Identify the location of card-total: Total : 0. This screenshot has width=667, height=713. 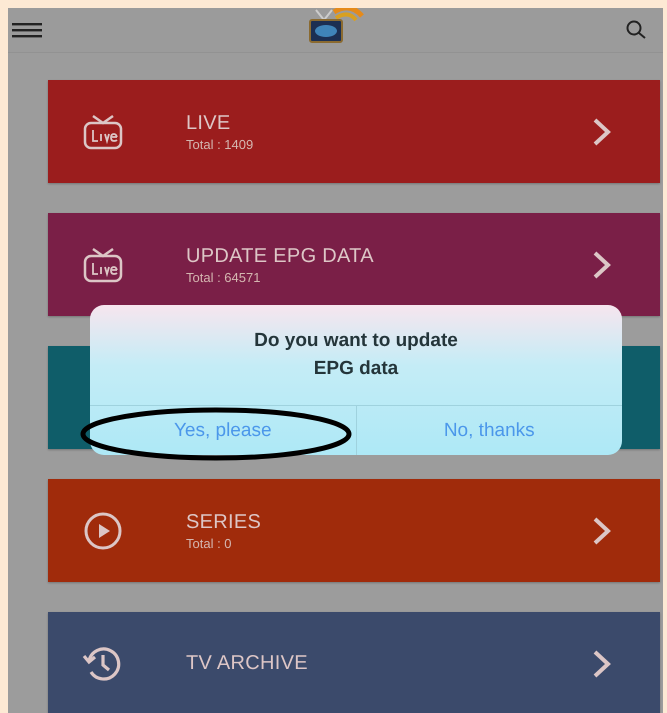
(209, 543).